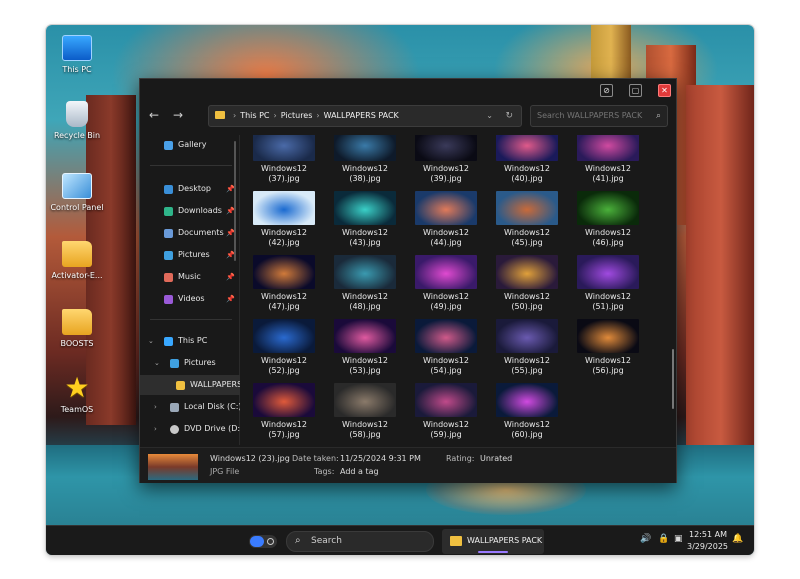  What do you see at coordinates (365, 283) in the screenshot?
I see `file-tile: Windows12 (48).jpg` at bounding box center [365, 283].